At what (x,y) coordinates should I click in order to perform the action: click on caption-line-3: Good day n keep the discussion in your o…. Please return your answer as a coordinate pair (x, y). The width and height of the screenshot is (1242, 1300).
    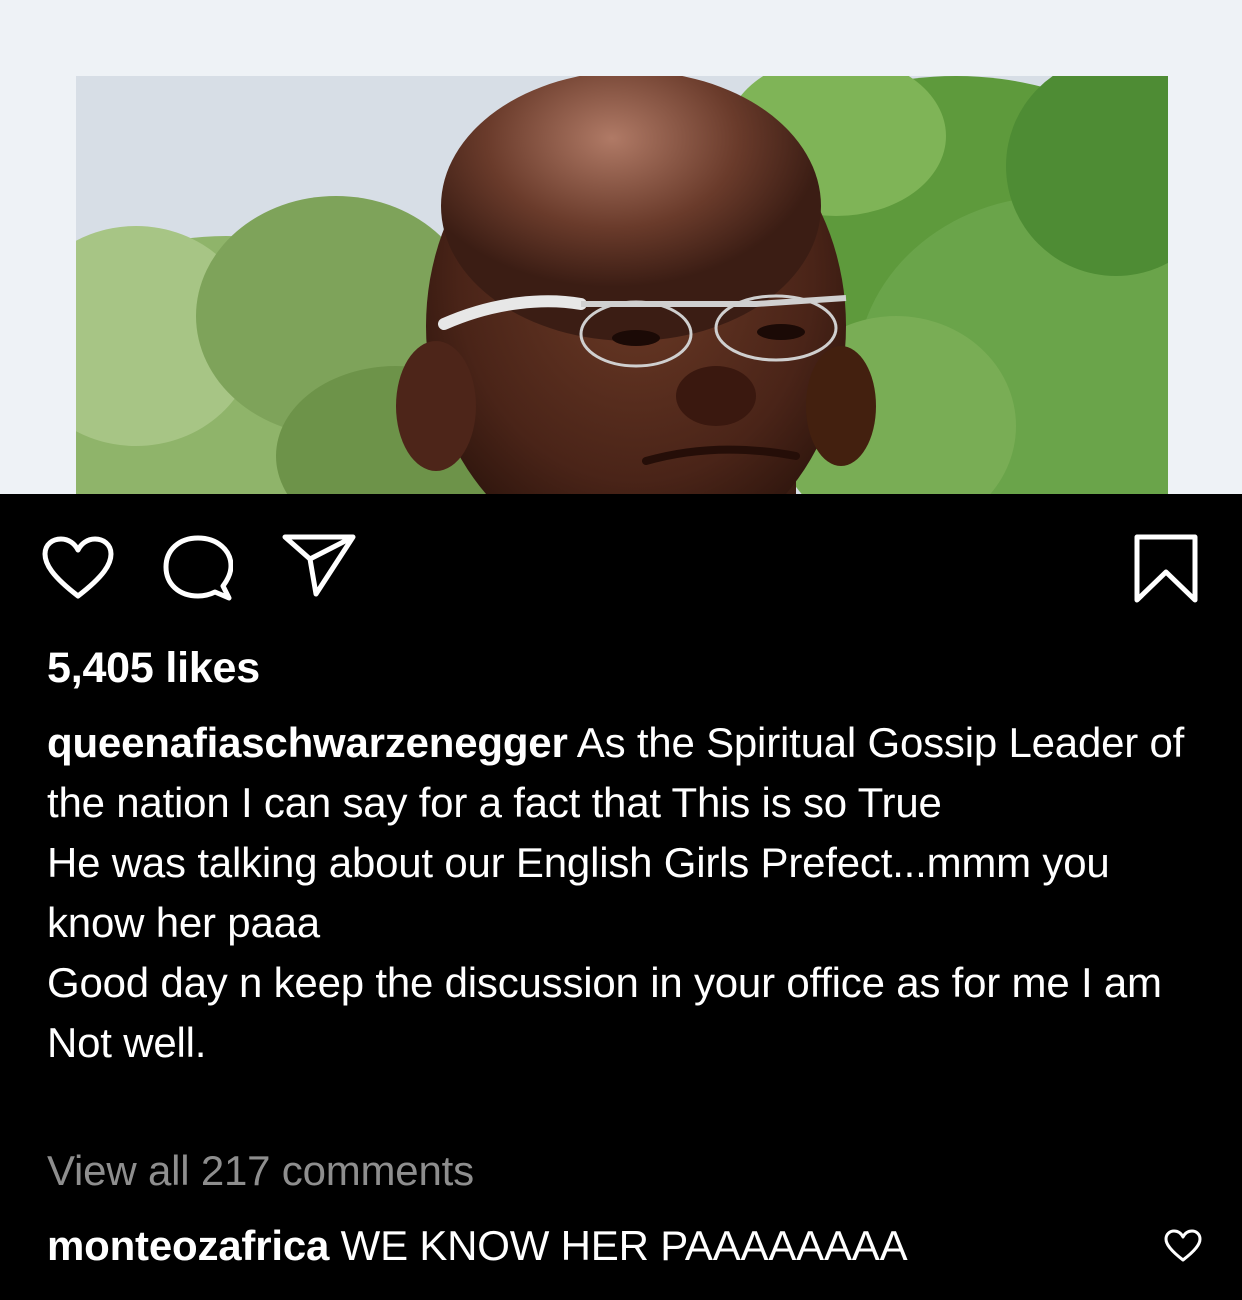
    Looking at the image, I should click on (604, 1012).